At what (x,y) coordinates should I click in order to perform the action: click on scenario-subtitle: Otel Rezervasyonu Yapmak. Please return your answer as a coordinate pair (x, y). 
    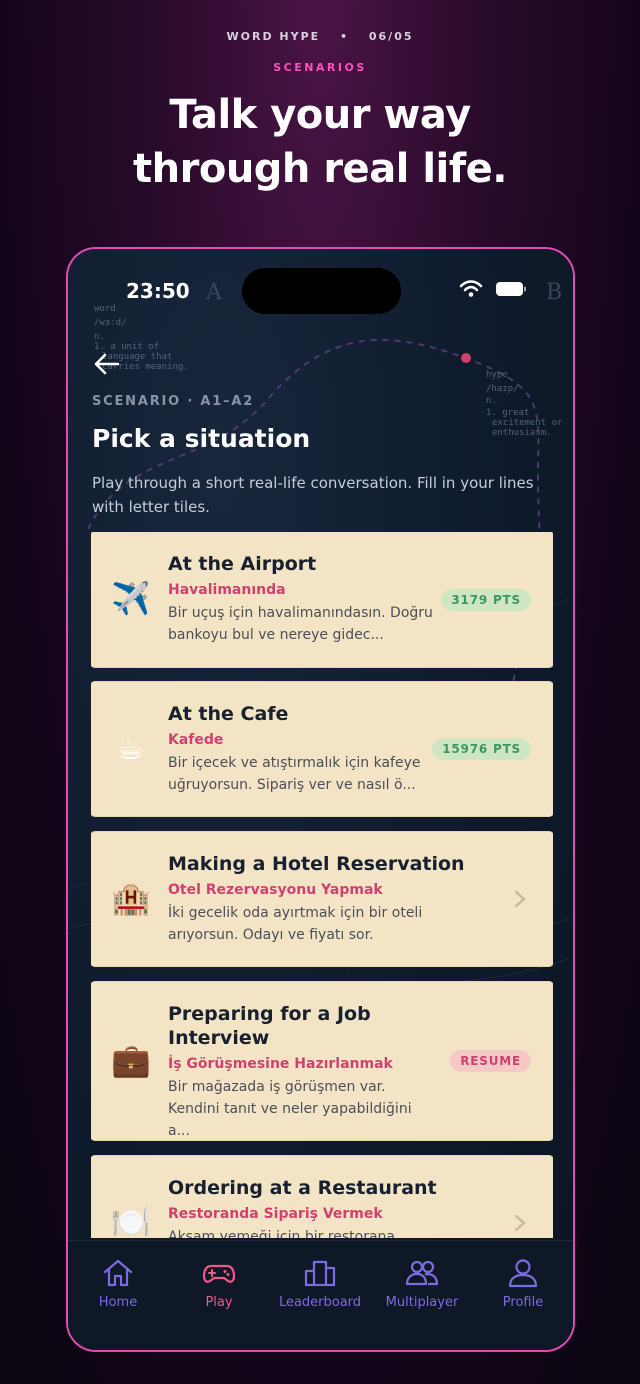
    Looking at the image, I should click on (275, 890).